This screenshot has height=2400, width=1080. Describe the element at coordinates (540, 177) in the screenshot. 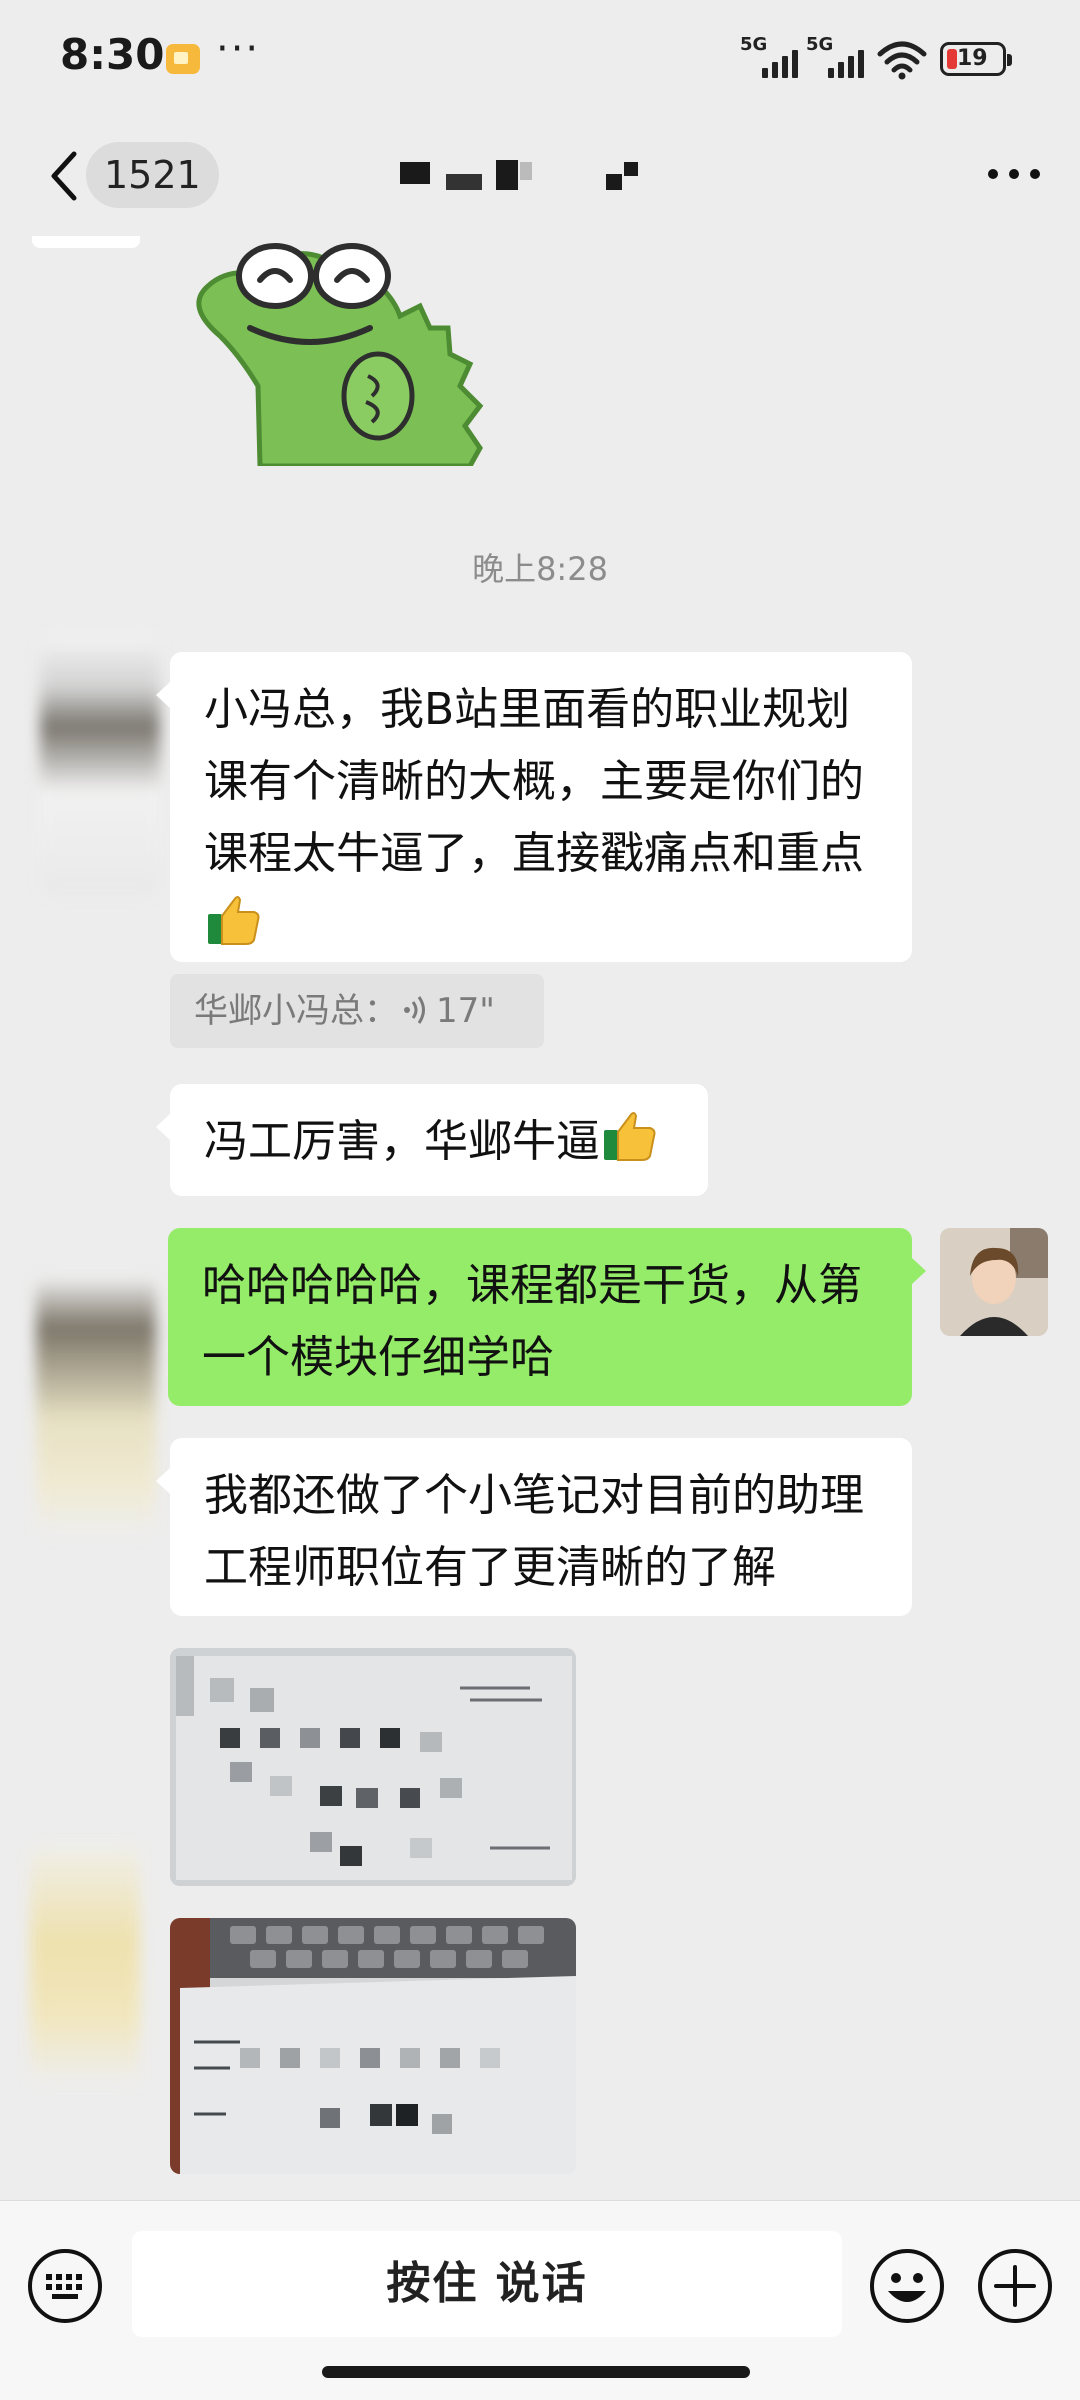

I see `chat-header: 1521` at that location.